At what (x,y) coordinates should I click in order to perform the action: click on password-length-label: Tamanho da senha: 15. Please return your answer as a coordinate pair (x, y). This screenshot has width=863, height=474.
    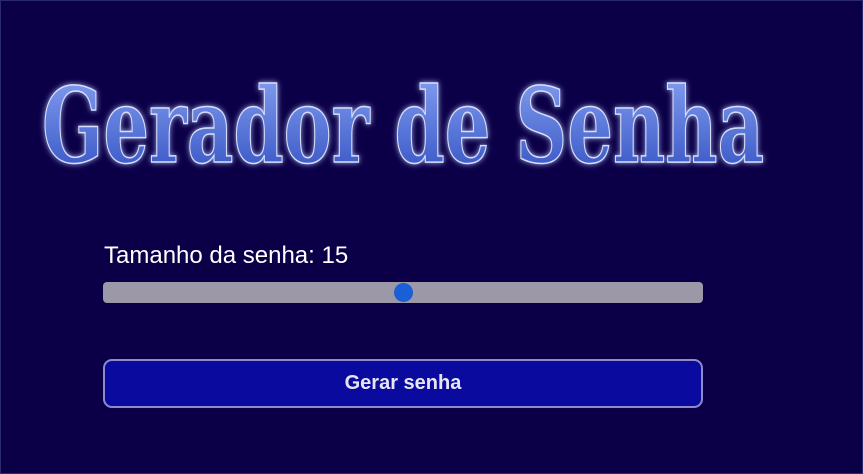
    Looking at the image, I should click on (226, 255).